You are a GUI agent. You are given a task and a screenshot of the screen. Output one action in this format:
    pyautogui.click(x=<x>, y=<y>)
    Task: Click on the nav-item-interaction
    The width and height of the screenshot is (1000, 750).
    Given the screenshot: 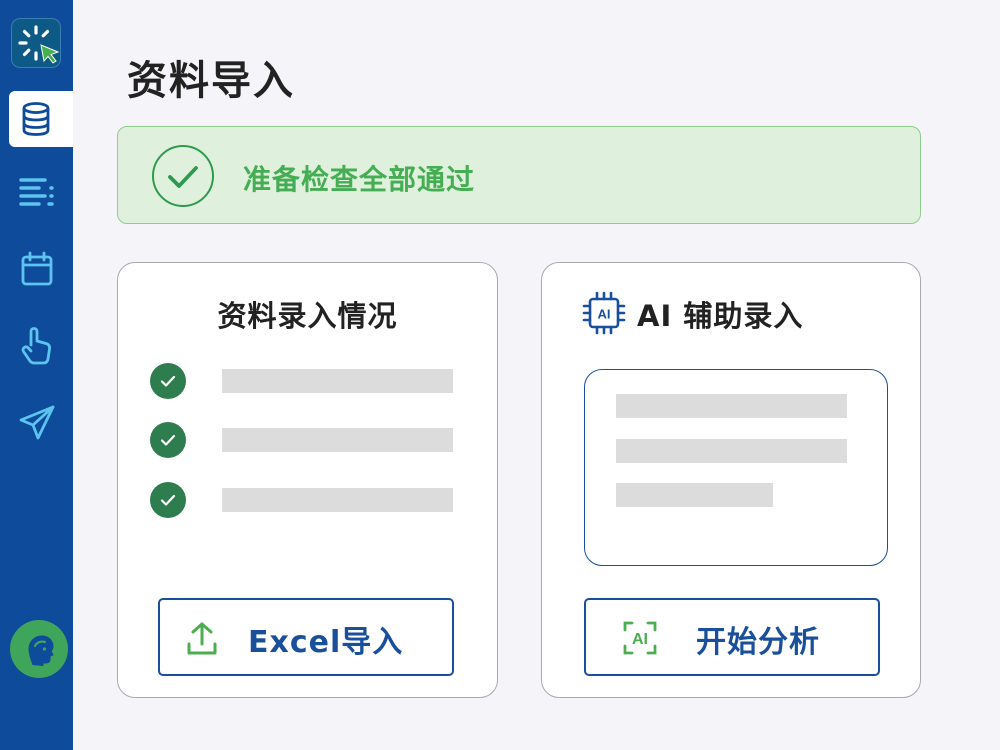 What is the action you would take?
    pyautogui.click(x=36, y=346)
    